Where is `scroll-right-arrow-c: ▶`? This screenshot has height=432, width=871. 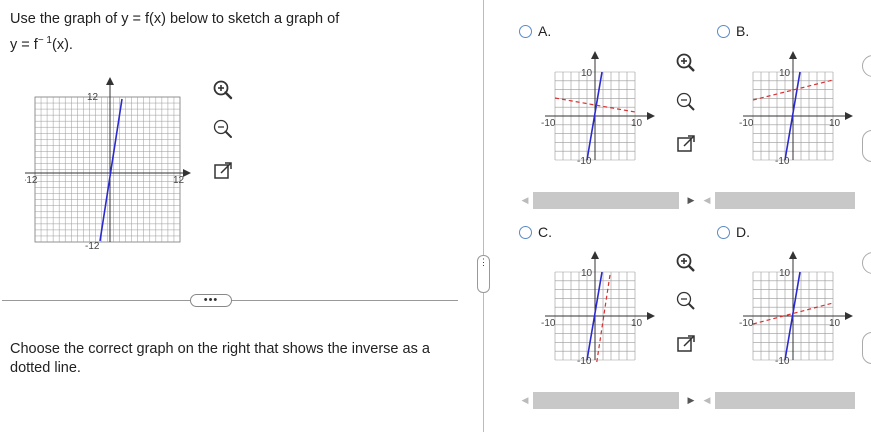
scroll-right-arrow-c: ▶ is located at coordinates (691, 400).